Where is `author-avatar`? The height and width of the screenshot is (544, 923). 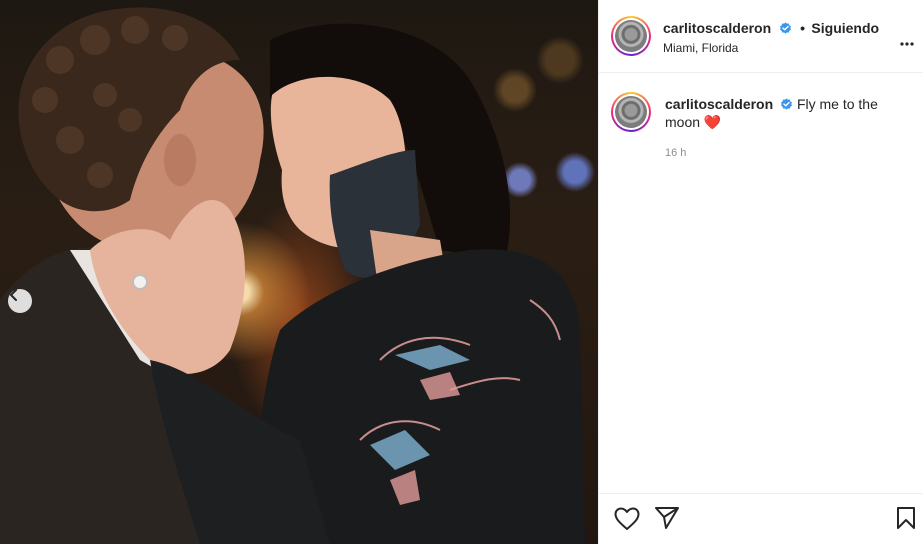 author-avatar is located at coordinates (631, 36).